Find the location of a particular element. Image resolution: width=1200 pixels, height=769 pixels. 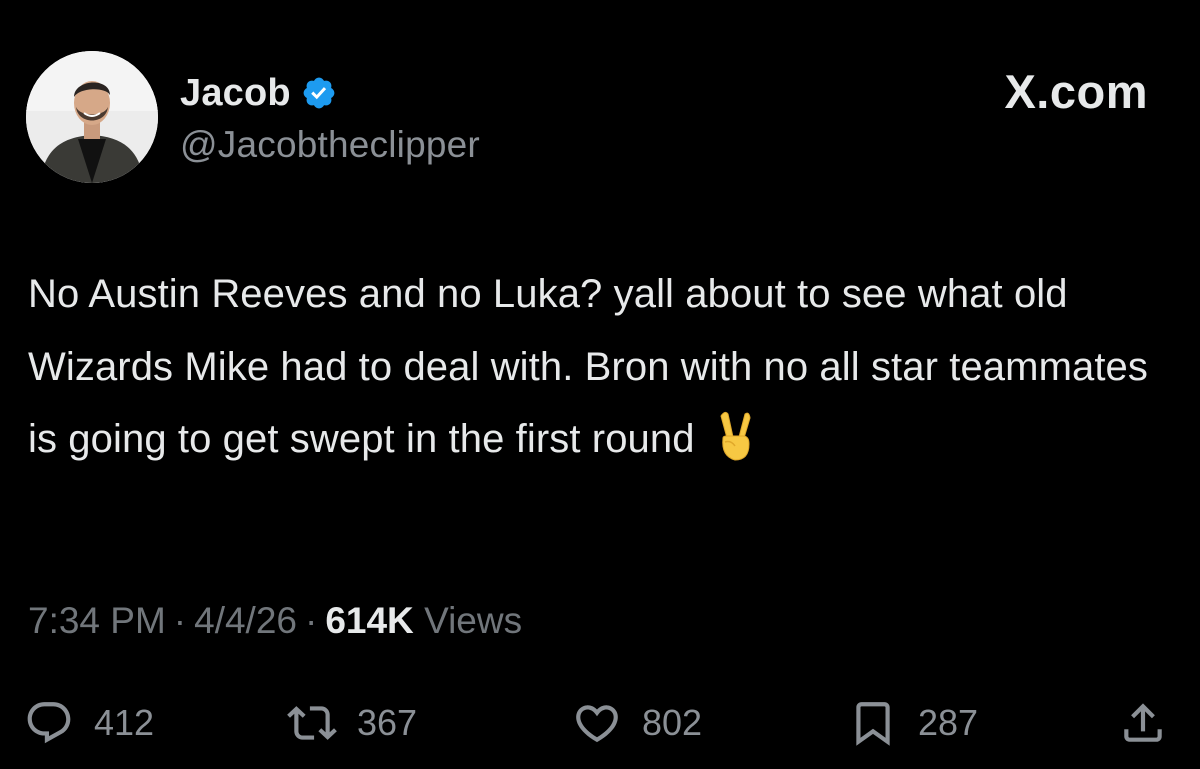

repost-icon is located at coordinates (312, 723).